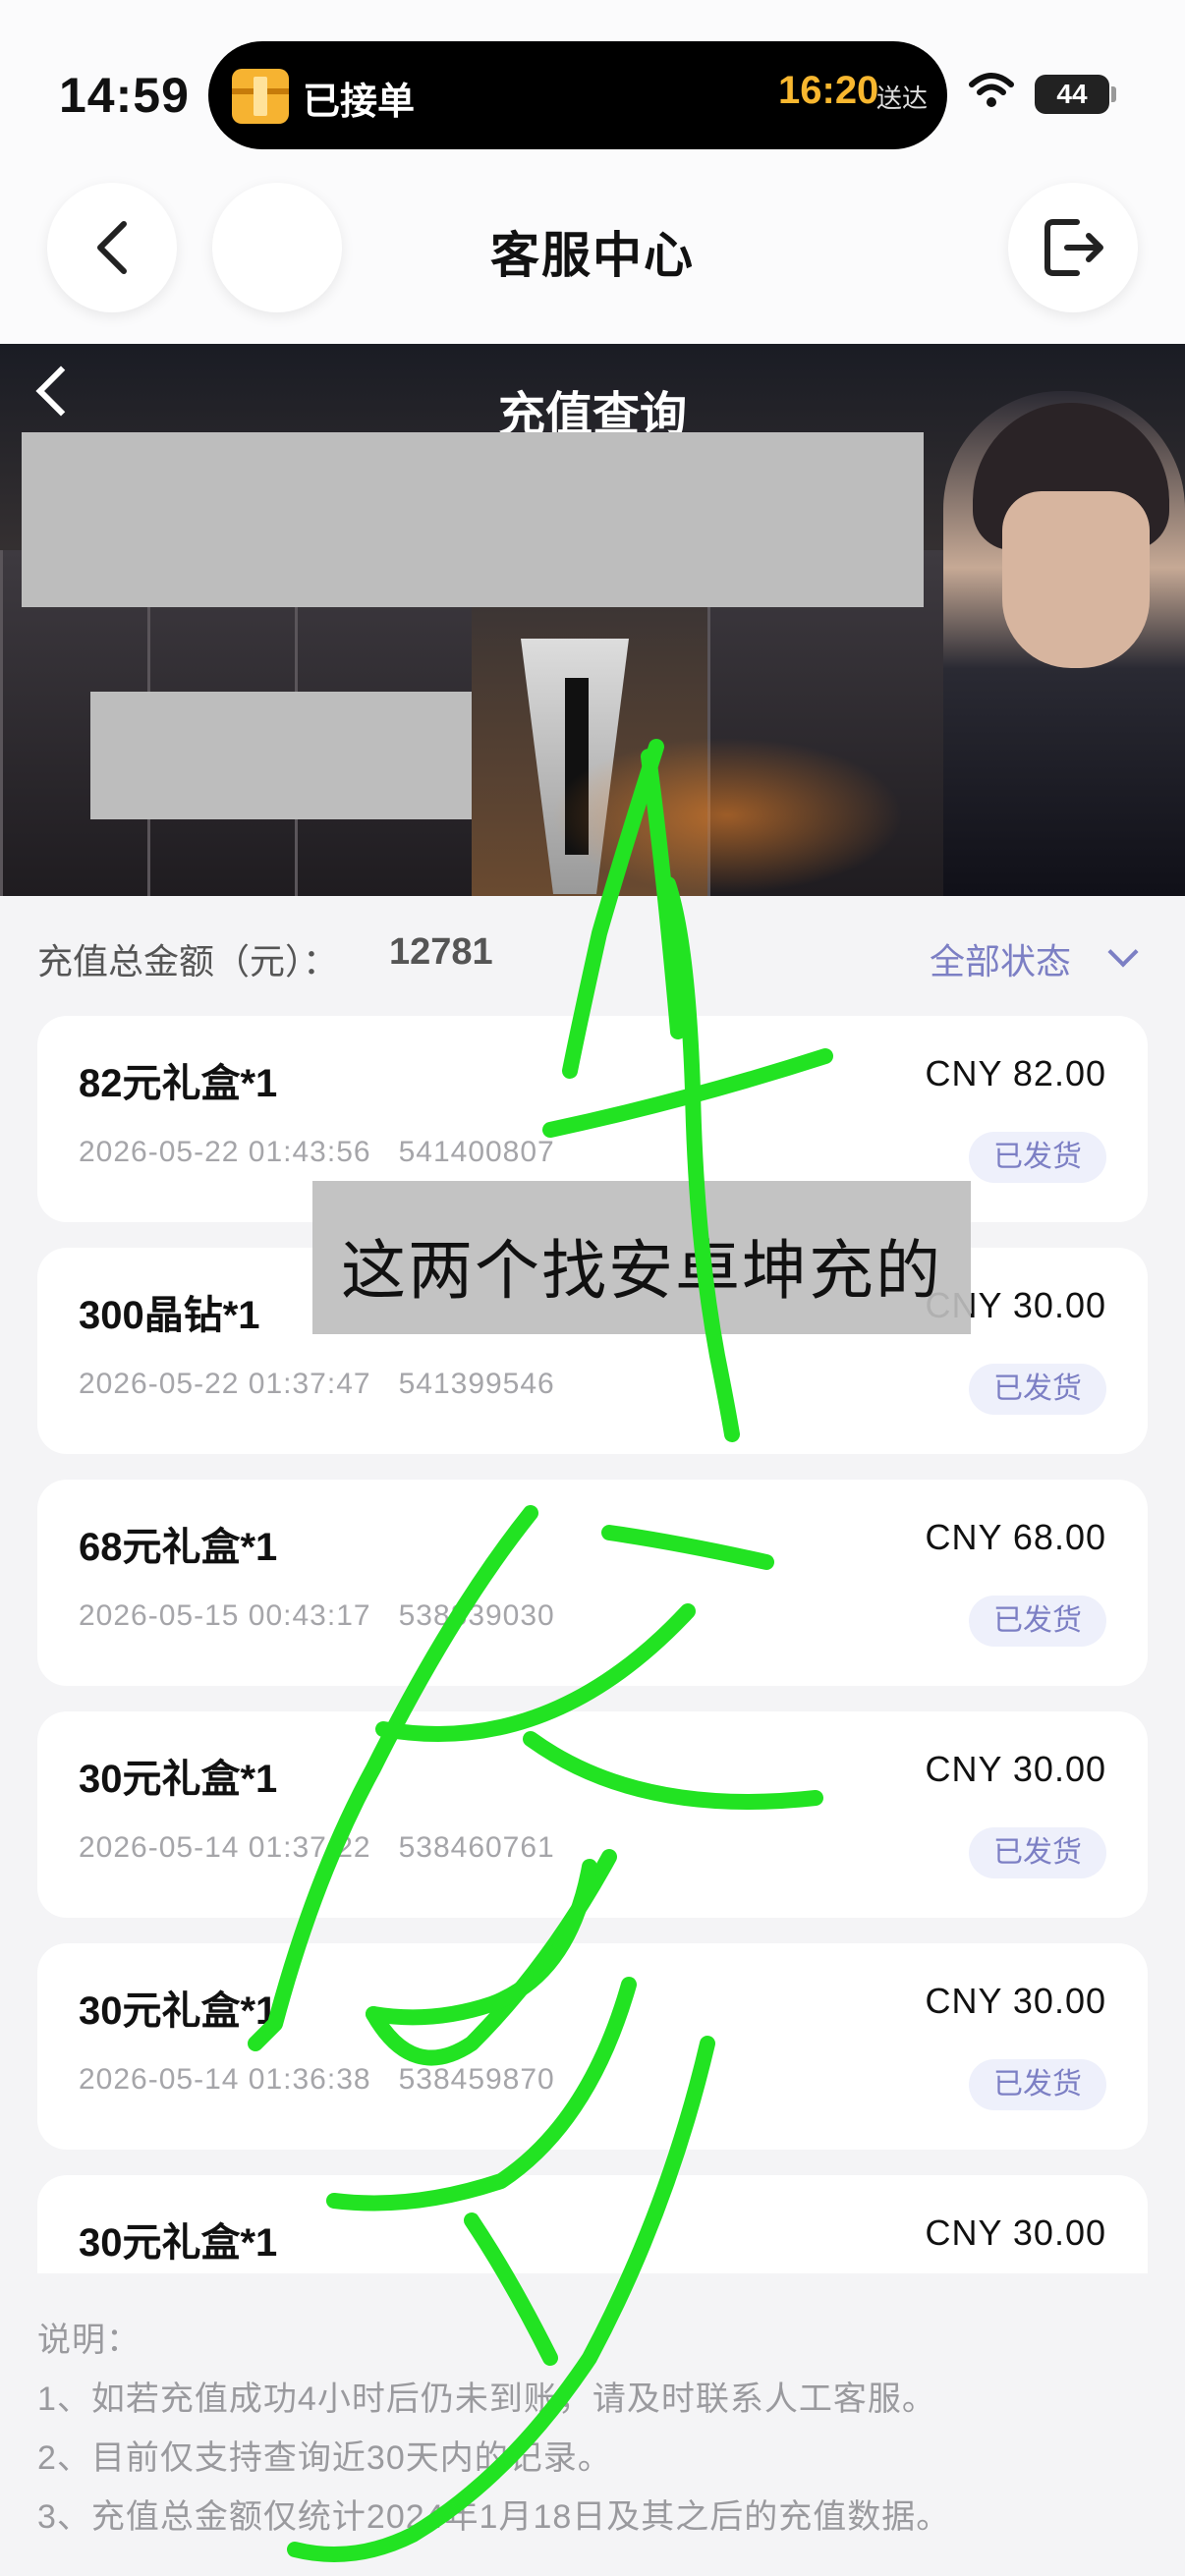  I want to click on order-meta: 2026-05-22 01:43:56 541400807, so click(317, 1152).